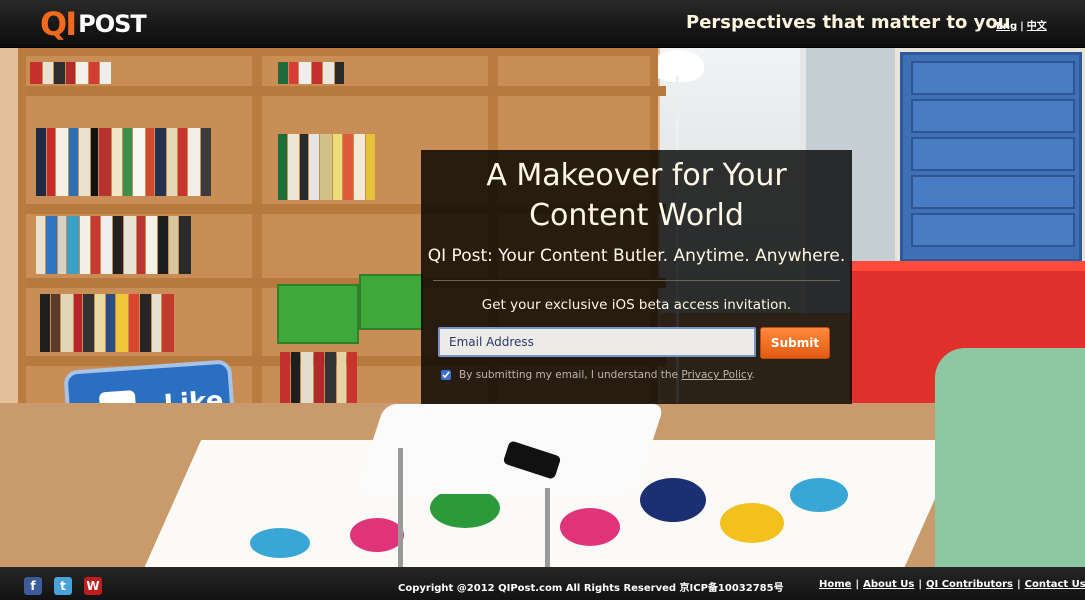 The height and width of the screenshot is (600, 1085). What do you see at coordinates (888, 584) in the screenshot?
I see `footer-link-about-us: About Us` at bounding box center [888, 584].